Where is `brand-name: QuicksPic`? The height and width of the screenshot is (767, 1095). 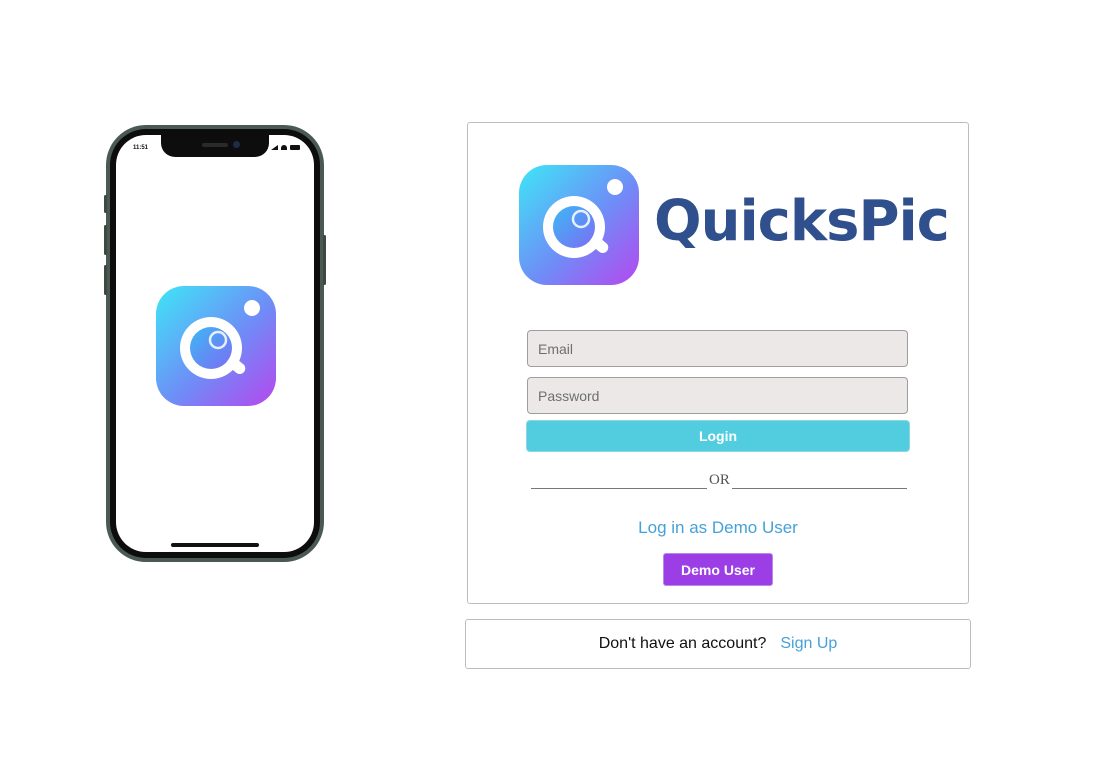 brand-name: QuicksPic is located at coordinates (802, 221).